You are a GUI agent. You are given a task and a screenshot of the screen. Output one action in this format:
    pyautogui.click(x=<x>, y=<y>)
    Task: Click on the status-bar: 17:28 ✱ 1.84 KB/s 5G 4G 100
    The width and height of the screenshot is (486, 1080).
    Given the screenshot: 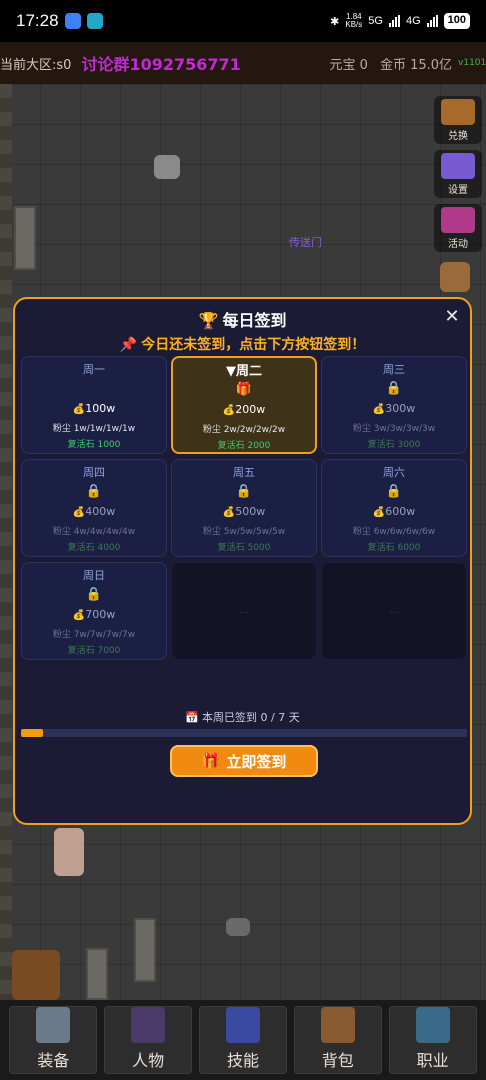 What is the action you would take?
    pyautogui.click(x=243, y=21)
    